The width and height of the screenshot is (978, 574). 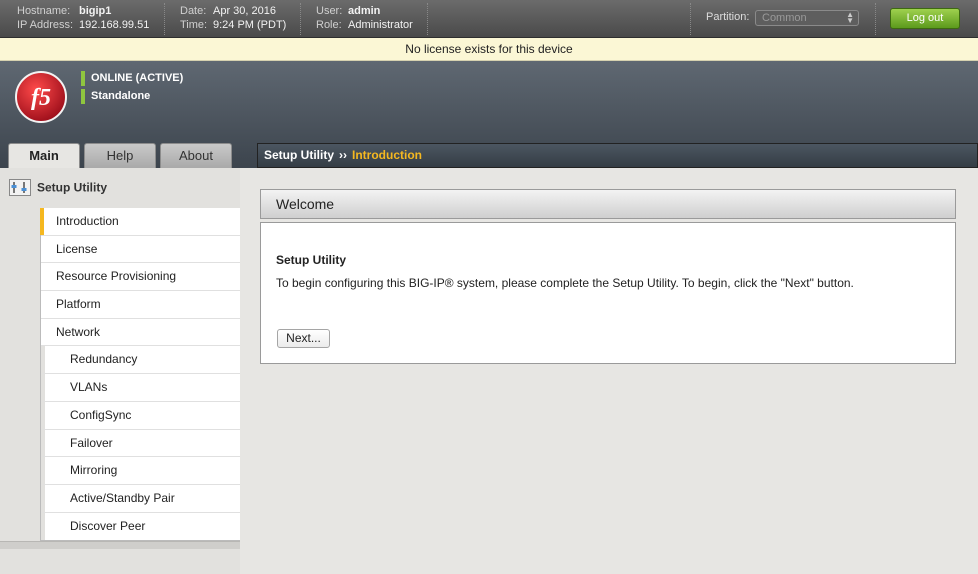 I want to click on logout-button: Log out, so click(x=925, y=18).